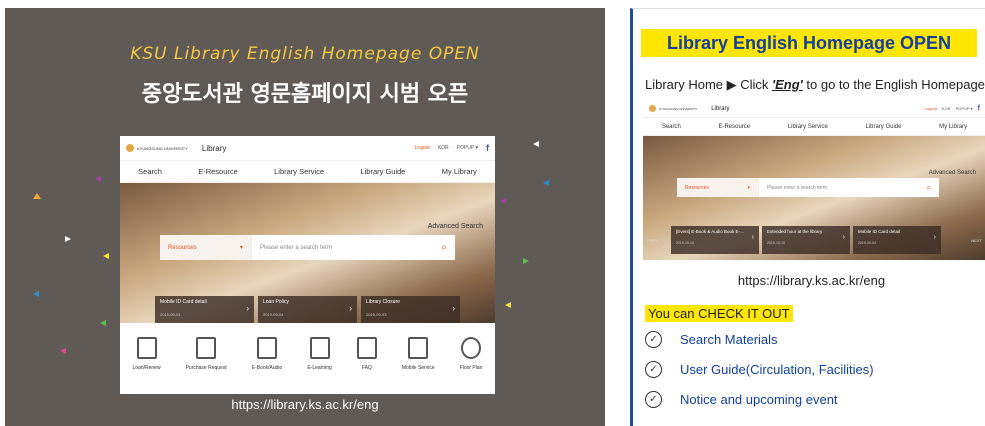 The image size is (985, 426). What do you see at coordinates (267, 348) in the screenshot?
I see `ebook-icon` at bounding box center [267, 348].